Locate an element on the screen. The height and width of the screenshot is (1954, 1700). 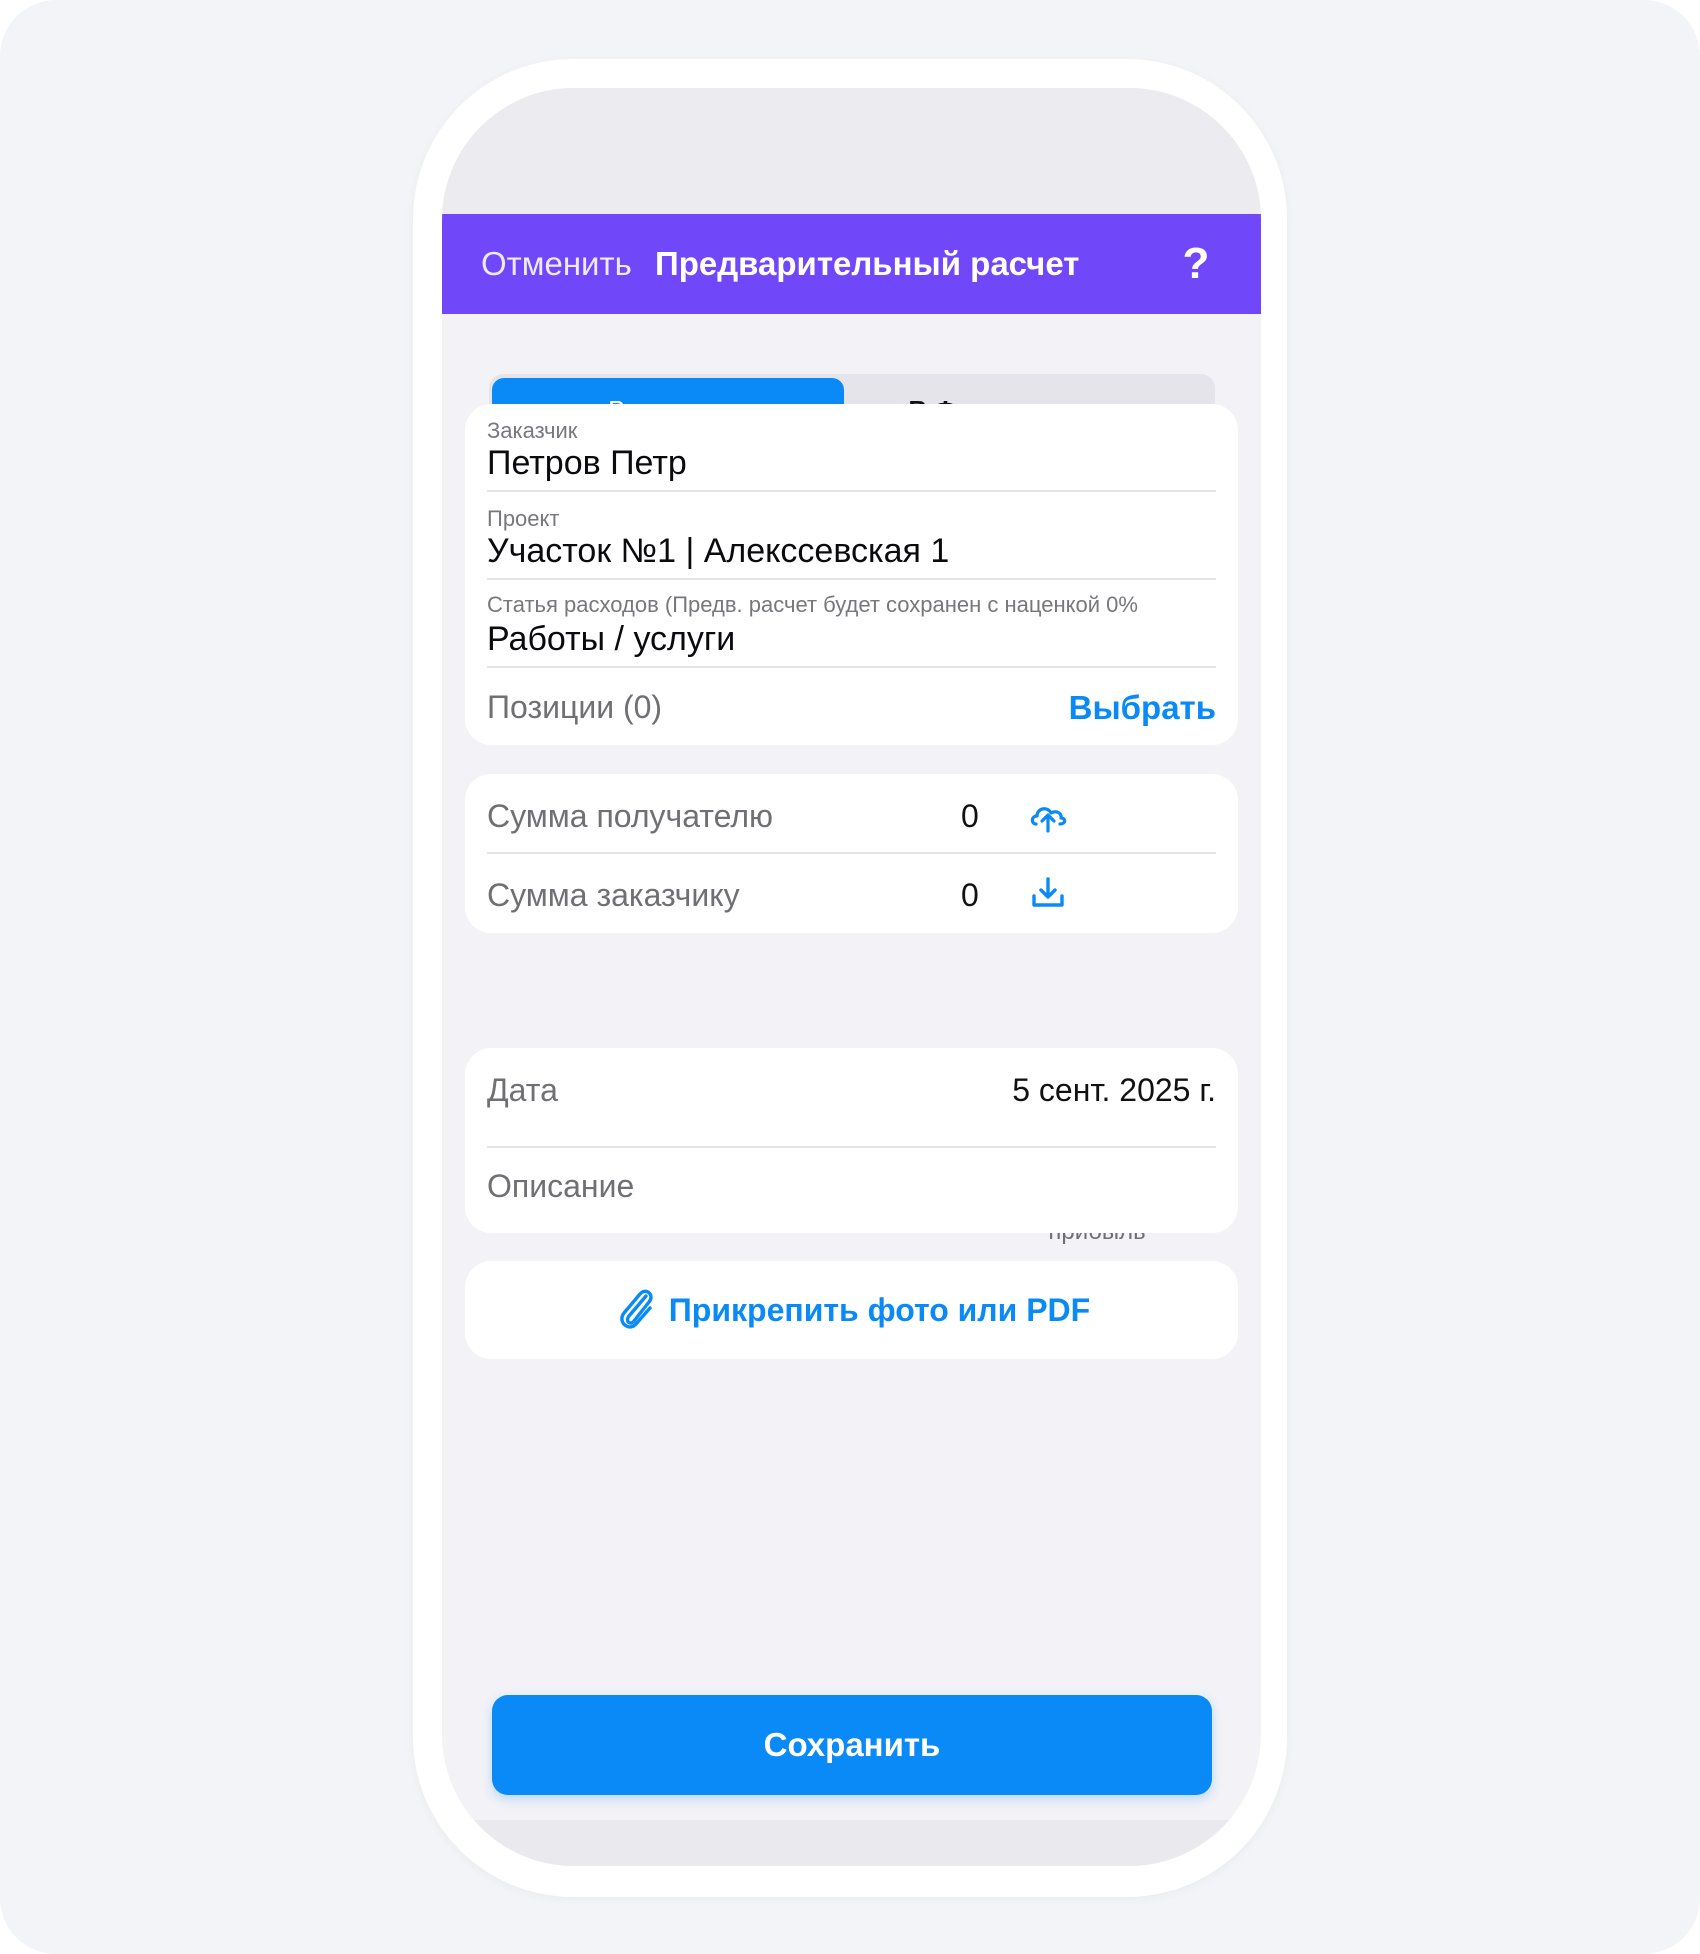
help-button: ? is located at coordinates (1196, 264).